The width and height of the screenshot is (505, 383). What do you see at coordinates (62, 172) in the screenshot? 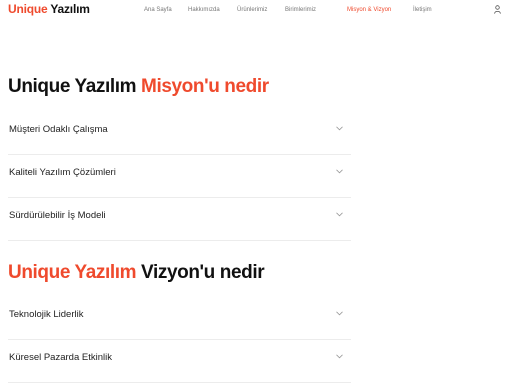
I see `accordion-item-label: Kaliteli Yazılım Çözümleri` at bounding box center [62, 172].